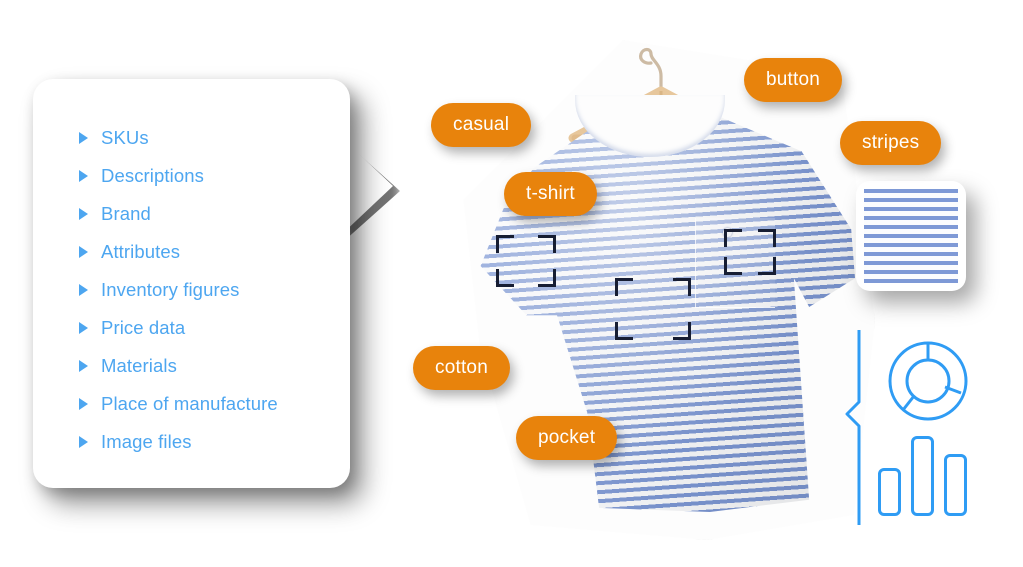 The image size is (1023, 567). I want to click on list-item: Inventory figures, so click(210, 290).